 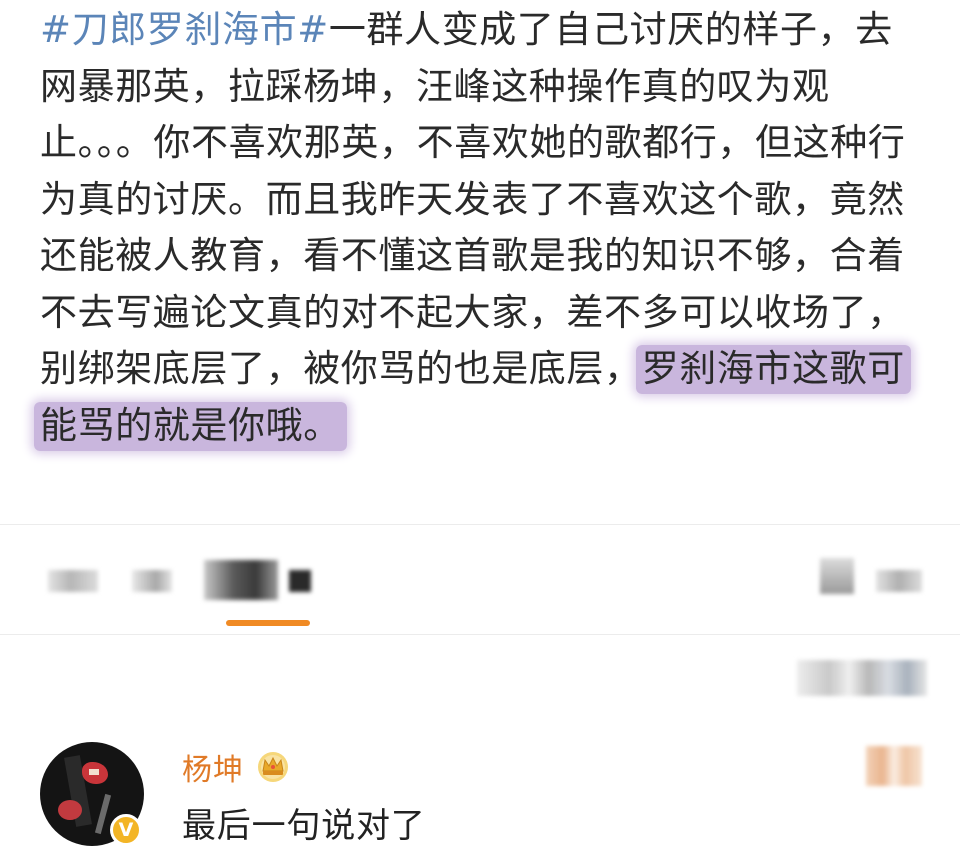 I want to click on crown-icon, so click(x=273, y=767).